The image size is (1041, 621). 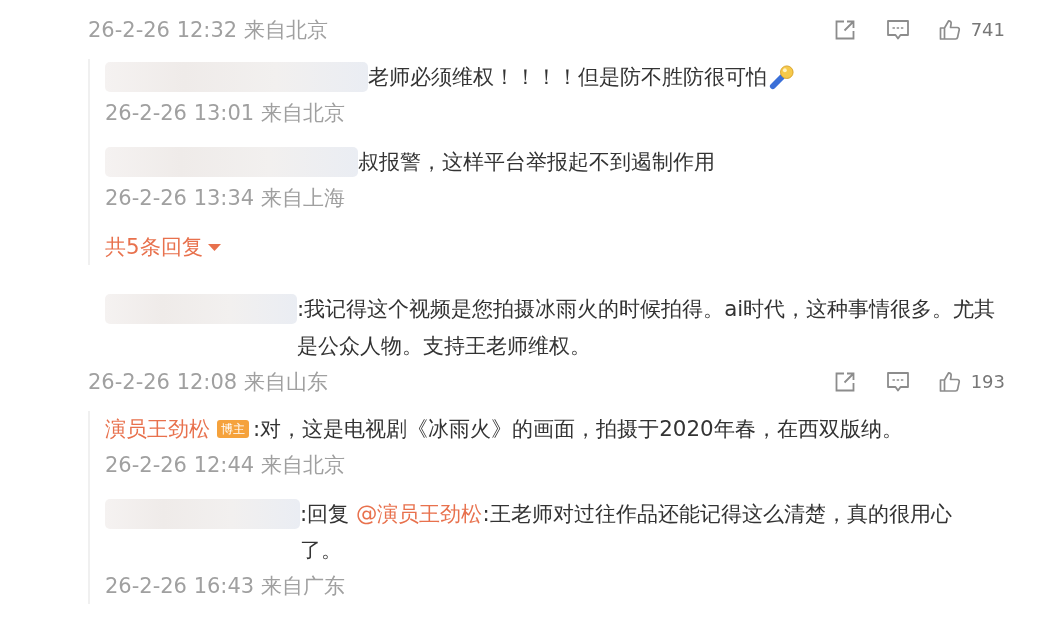 What do you see at coordinates (225, 465) in the screenshot?
I see `comment-time: 26-2-26 12:44 来自北京` at bounding box center [225, 465].